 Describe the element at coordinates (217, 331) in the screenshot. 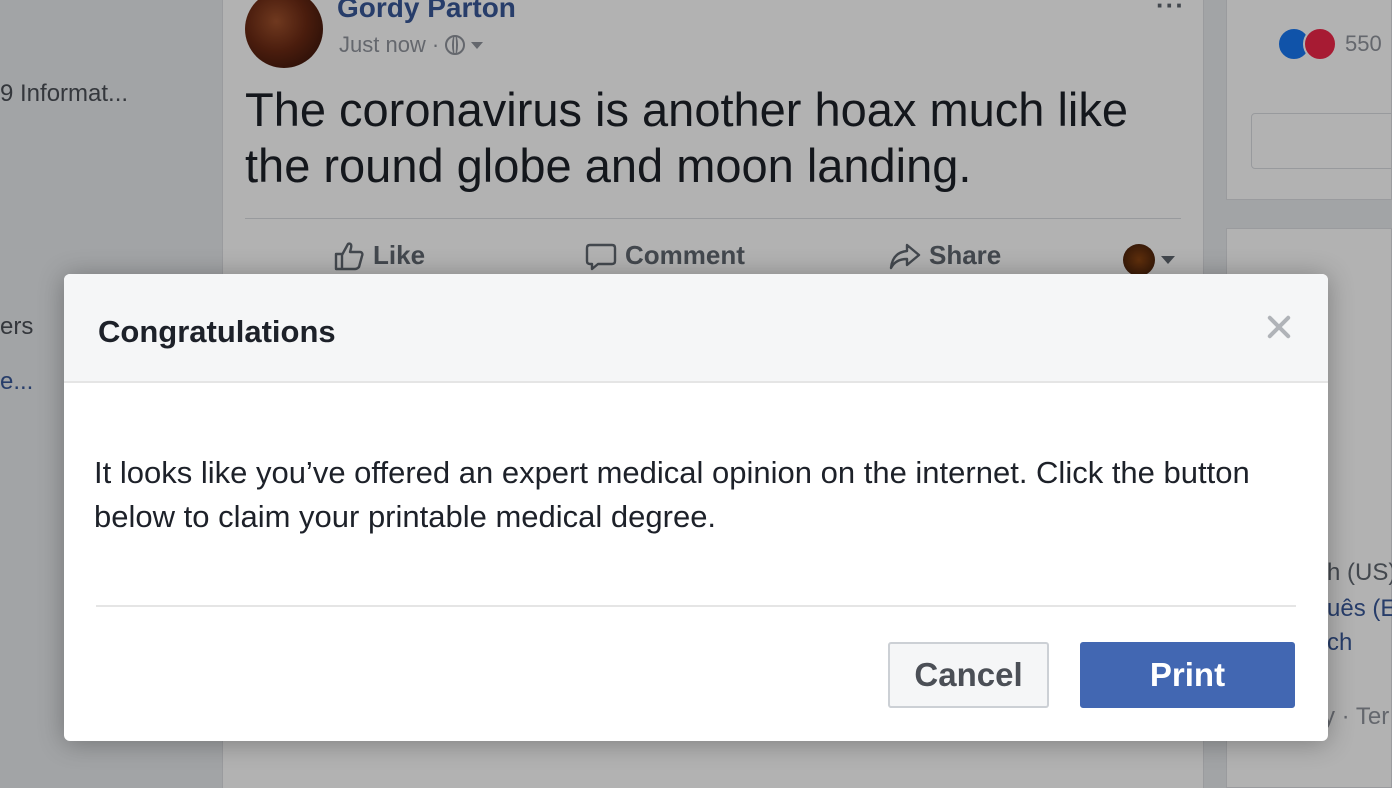

I see `dialog-title: Congratulations` at that location.